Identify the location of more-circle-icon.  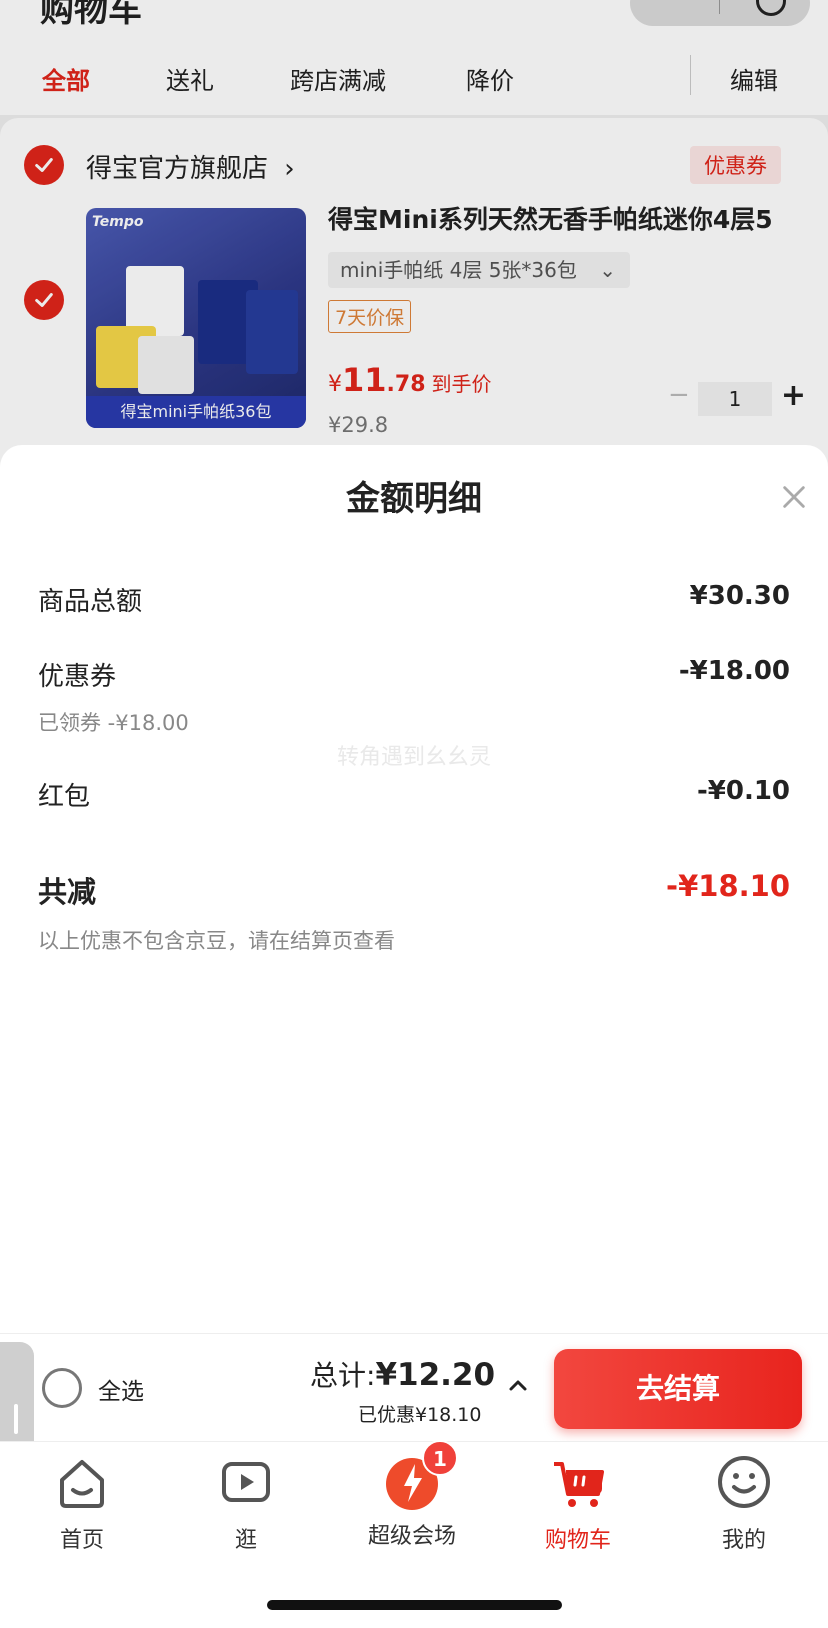
(771, 8).